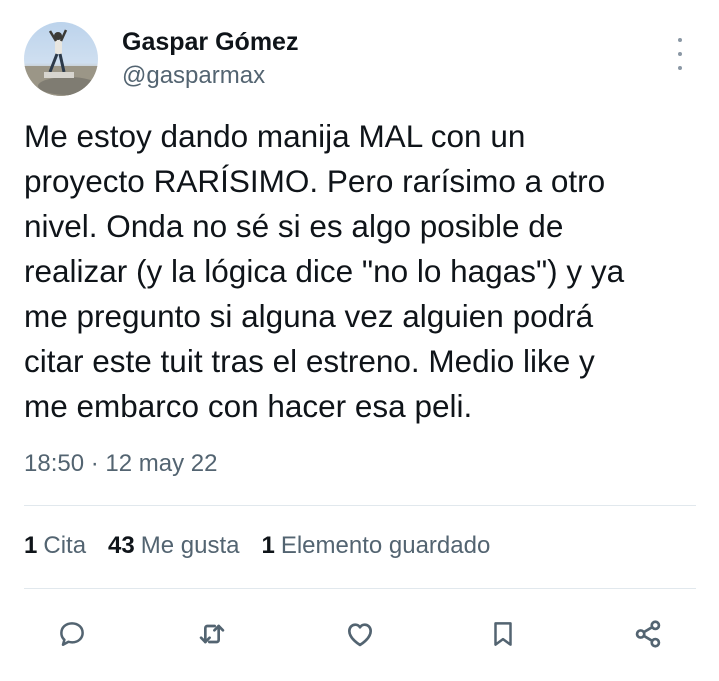  Describe the element at coordinates (61, 59) in the screenshot. I see `avatar` at that location.